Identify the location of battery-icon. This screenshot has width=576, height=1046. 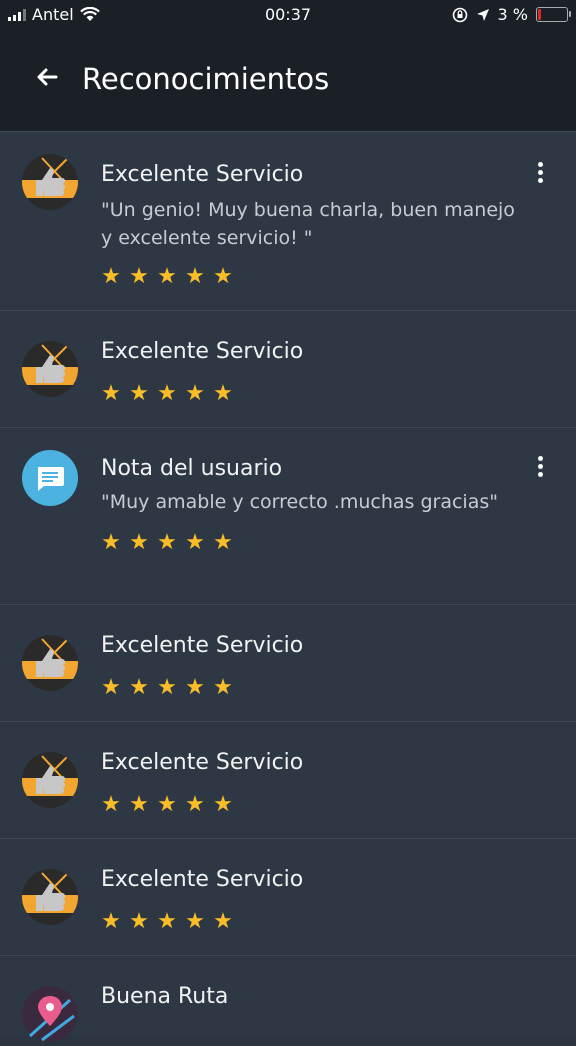
(553, 14).